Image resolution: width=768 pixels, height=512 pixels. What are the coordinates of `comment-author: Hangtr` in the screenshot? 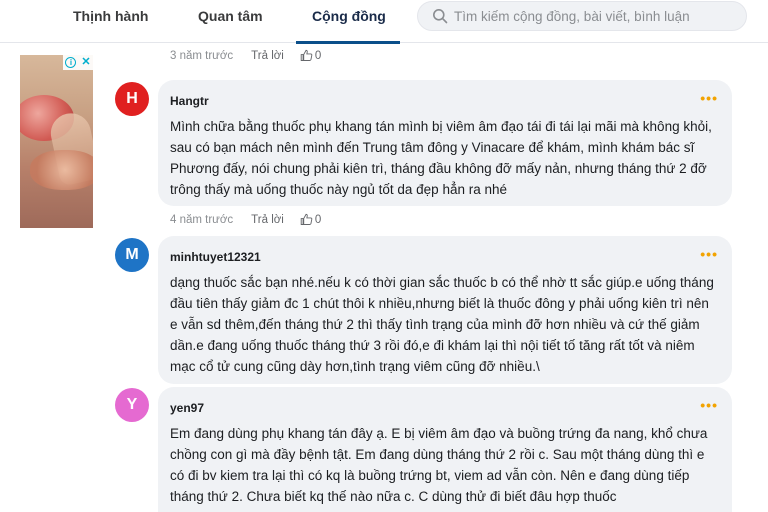 It's located at (444, 101).